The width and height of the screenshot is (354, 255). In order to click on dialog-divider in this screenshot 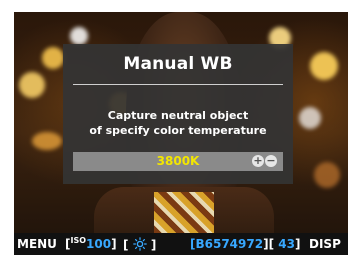, I will do `click(178, 84)`.